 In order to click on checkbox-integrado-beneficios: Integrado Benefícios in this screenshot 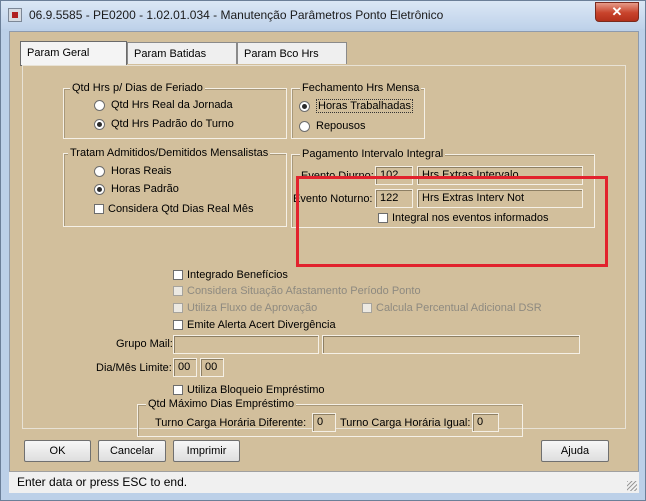, I will do `click(230, 275)`.